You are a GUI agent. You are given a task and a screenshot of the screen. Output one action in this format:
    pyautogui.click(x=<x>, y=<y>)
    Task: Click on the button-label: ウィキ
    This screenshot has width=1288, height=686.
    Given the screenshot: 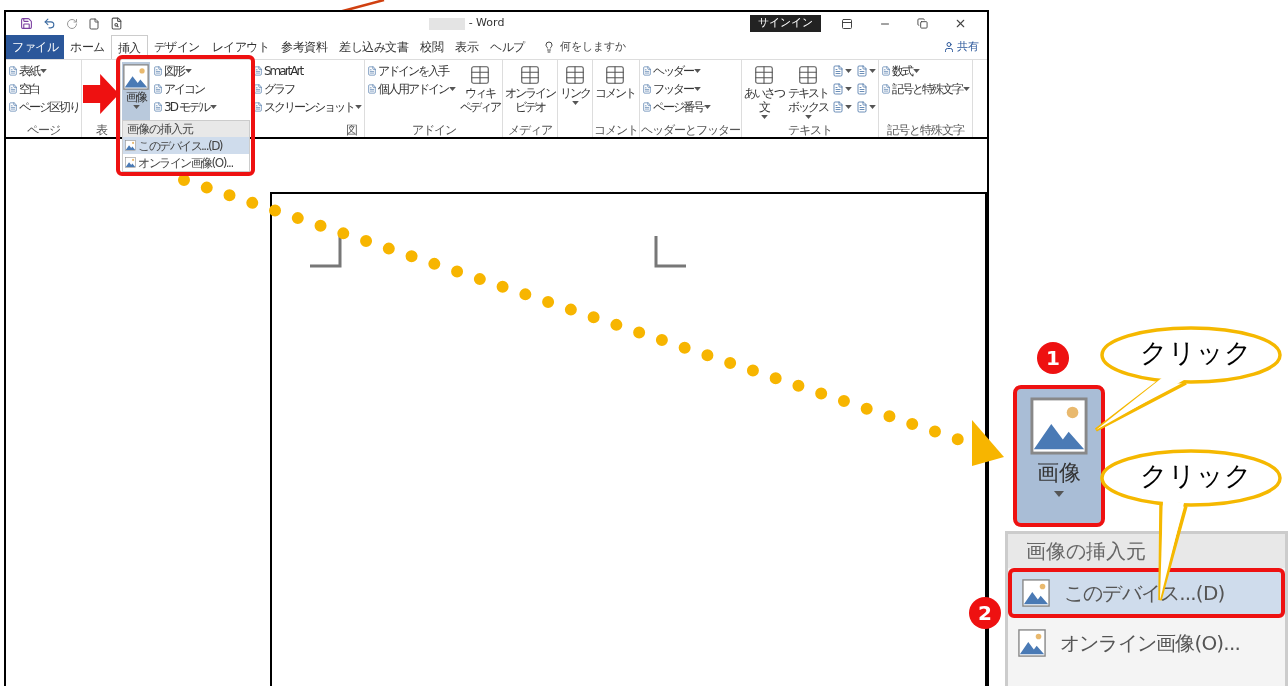 What is the action you would take?
    pyautogui.click(x=480, y=93)
    